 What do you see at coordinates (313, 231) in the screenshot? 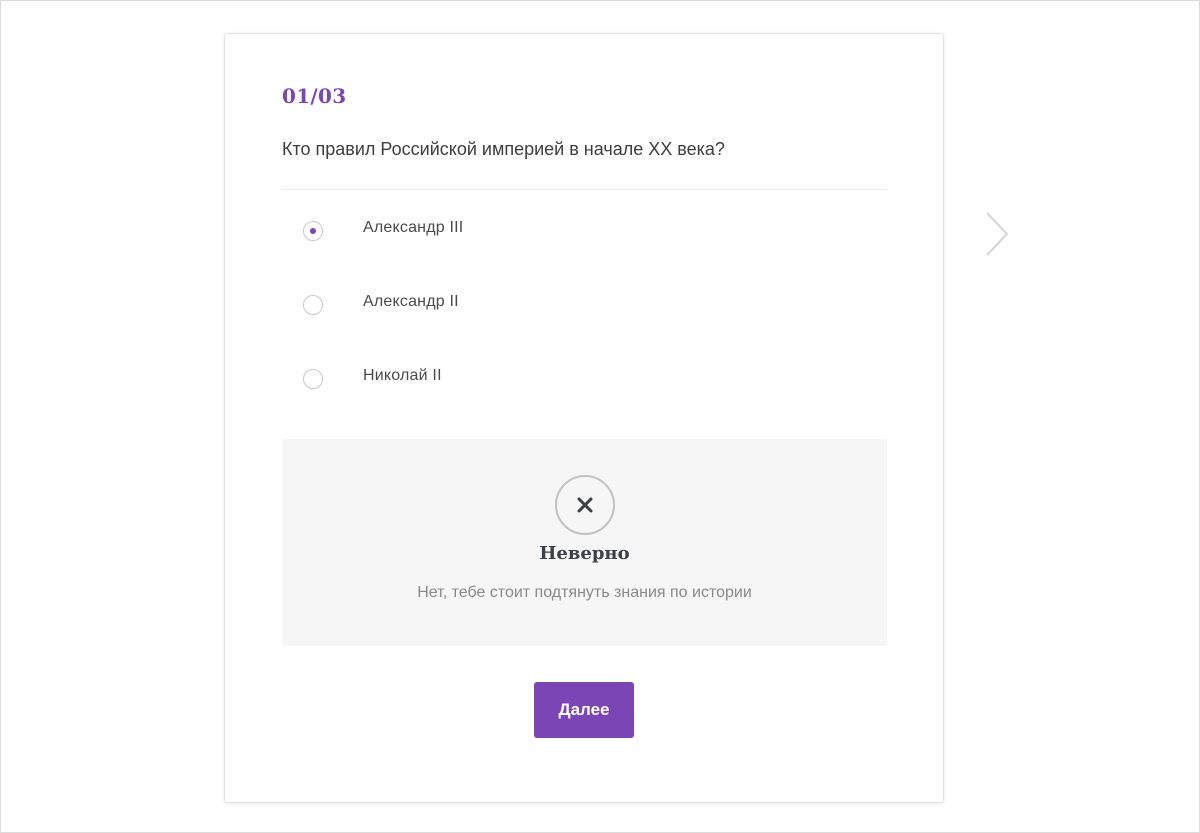
I see `radio-button-checked` at bounding box center [313, 231].